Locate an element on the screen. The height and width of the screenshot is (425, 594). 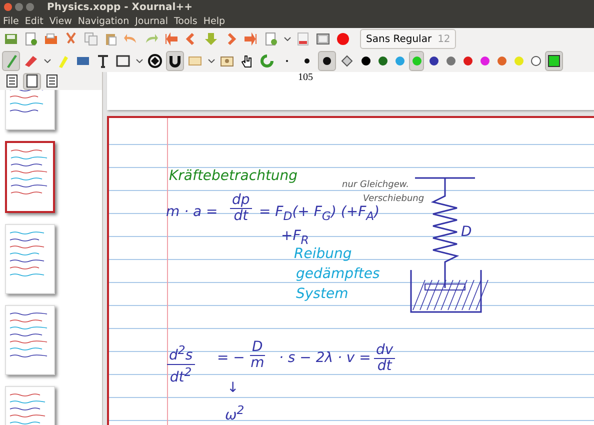
refresh-icon is located at coordinates (267, 61).